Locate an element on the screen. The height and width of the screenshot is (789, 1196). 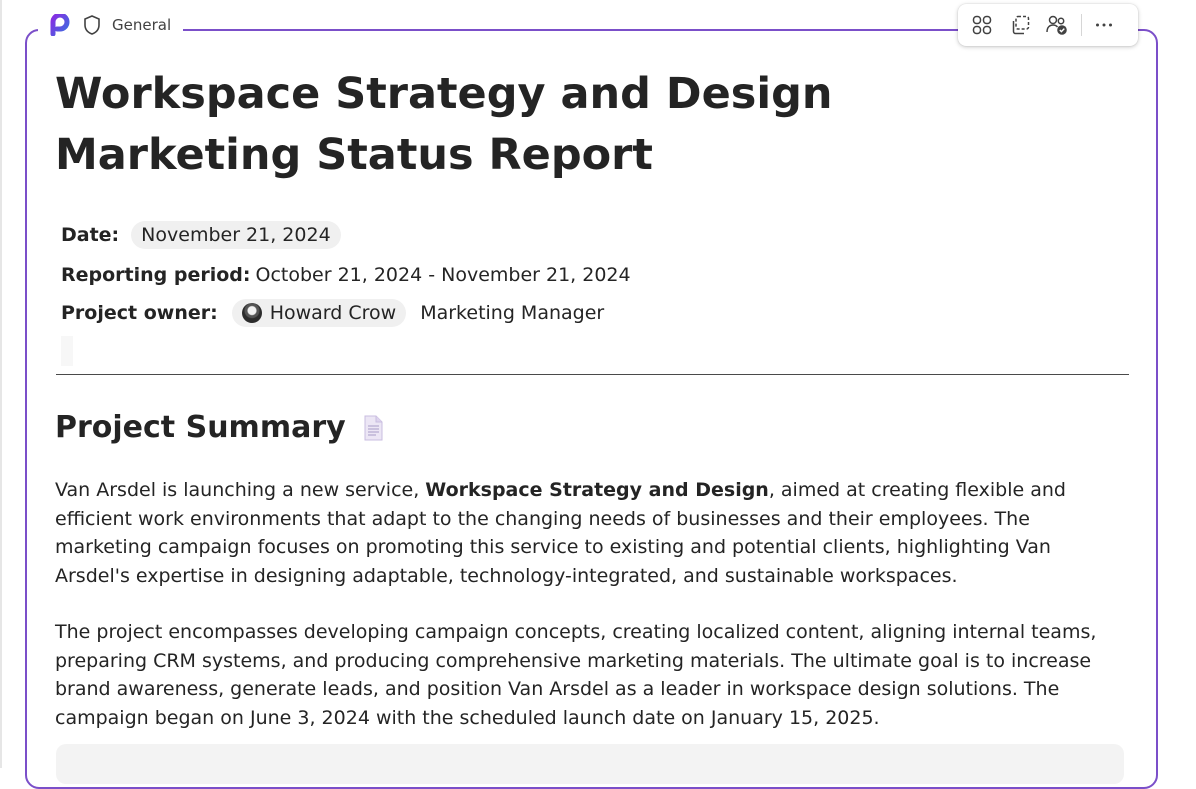
content-block is located at coordinates (590, 764).